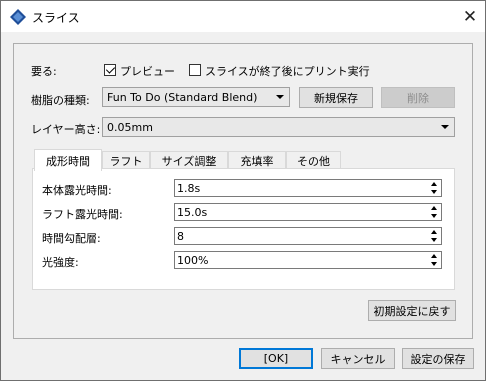  What do you see at coordinates (278, 127) in the screenshot?
I see `layer-height-dropdown: 0.05mm` at bounding box center [278, 127].